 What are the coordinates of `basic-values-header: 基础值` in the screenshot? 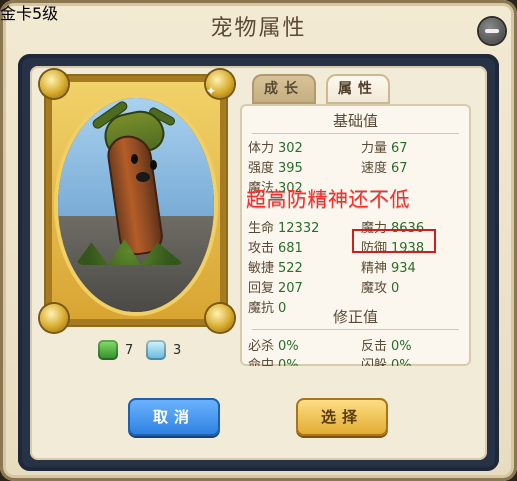 It's located at (355, 121).